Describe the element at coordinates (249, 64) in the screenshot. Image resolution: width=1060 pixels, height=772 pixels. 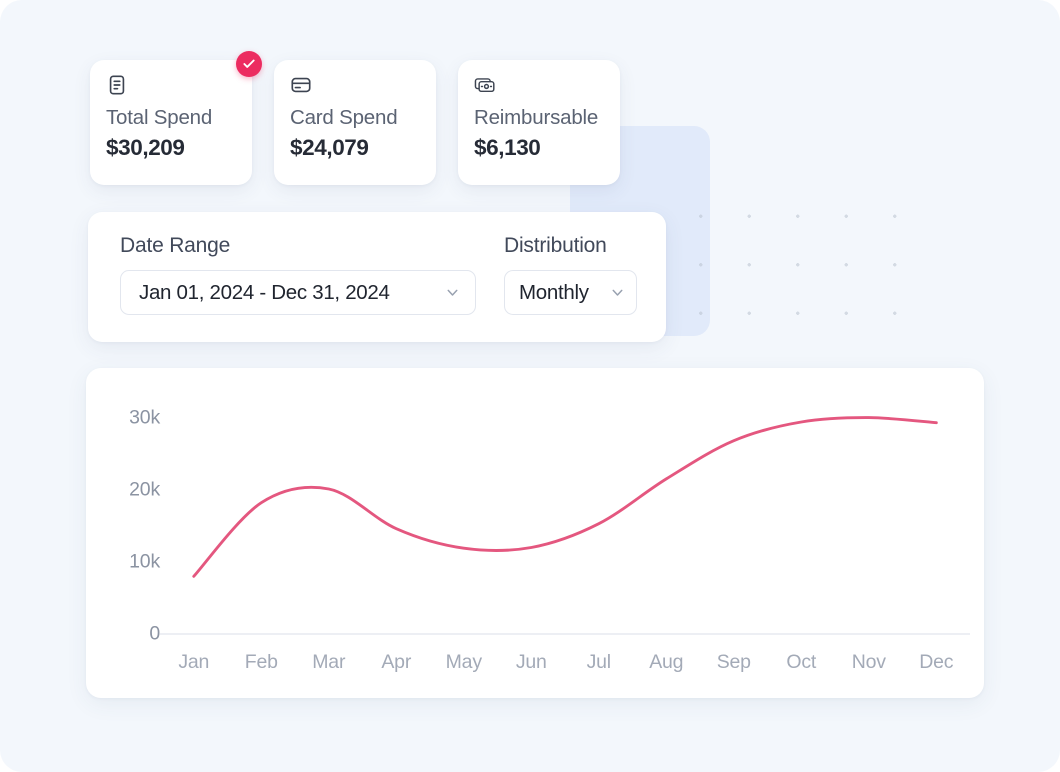
I see `check-badge-icon` at that location.